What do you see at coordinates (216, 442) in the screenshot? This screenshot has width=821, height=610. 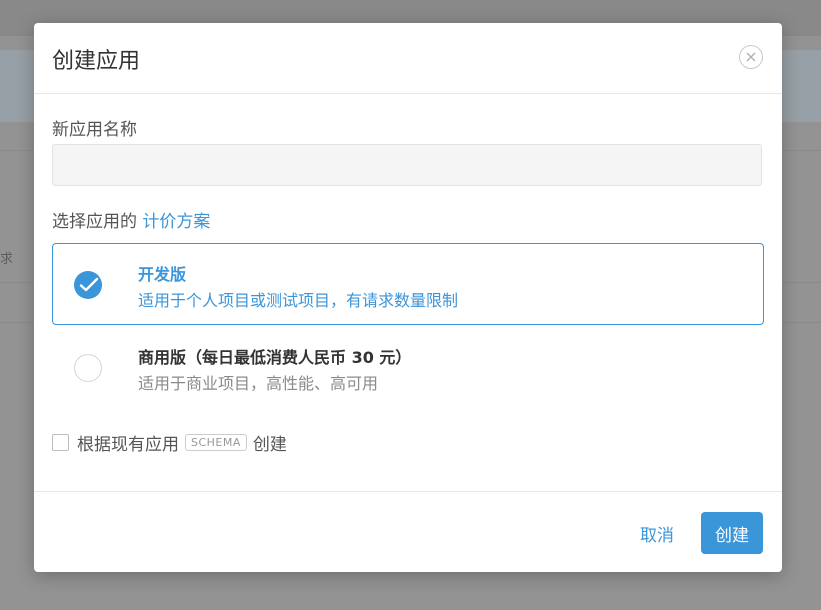 I see `schema-tag: SCHEMA` at bounding box center [216, 442].